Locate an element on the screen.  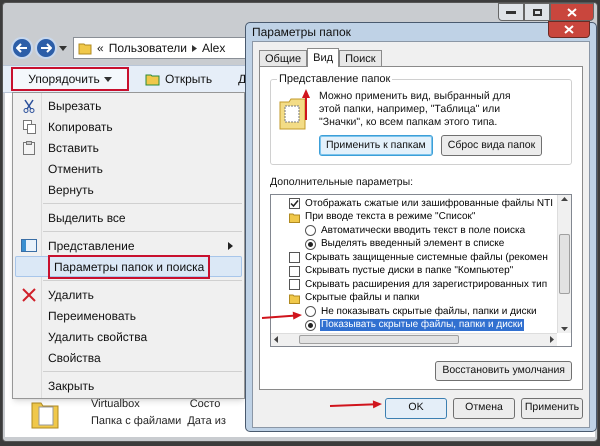
setting-label: Выделять введенный элемент в списке is located at coordinates (413, 244).